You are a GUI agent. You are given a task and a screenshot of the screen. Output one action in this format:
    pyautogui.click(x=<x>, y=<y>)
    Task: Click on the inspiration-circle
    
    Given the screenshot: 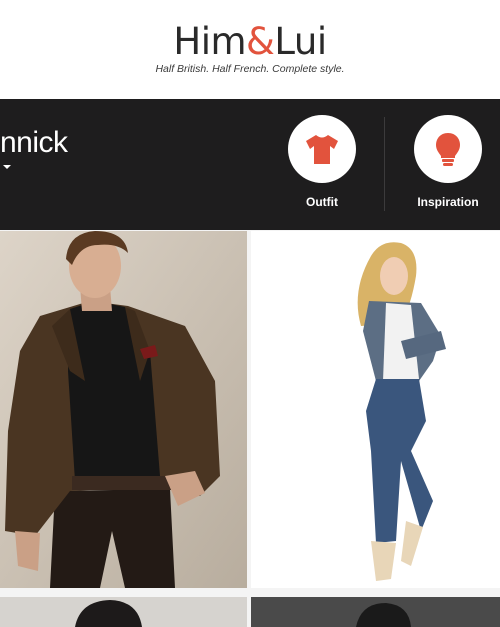 What is the action you would take?
    pyautogui.click(x=448, y=149)
    